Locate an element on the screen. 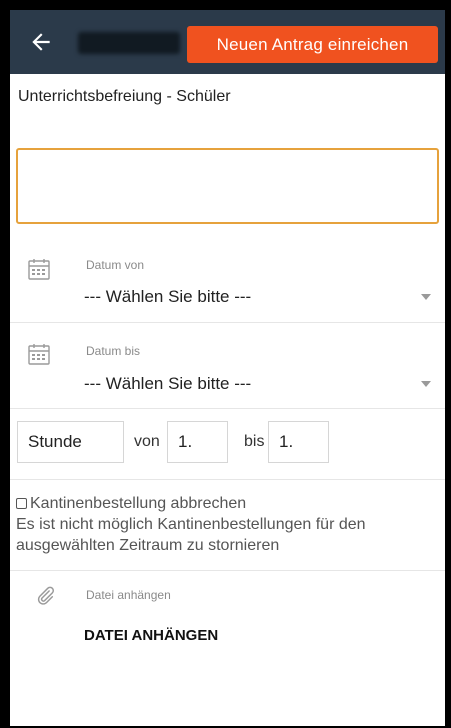  canteen-cancel-label: Kantinenbestellung abbrechen is located at coordinates (138, 503).